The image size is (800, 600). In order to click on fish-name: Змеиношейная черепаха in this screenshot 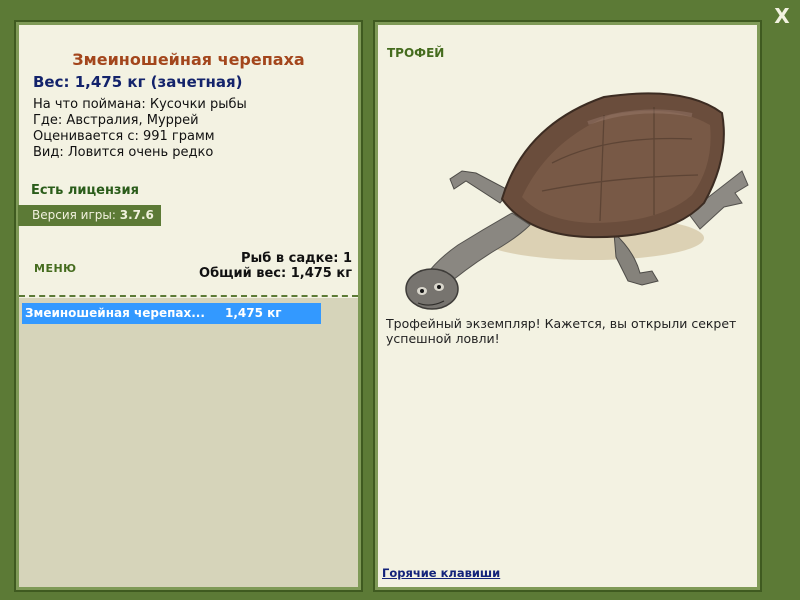, I will do `click(188, 59)`.